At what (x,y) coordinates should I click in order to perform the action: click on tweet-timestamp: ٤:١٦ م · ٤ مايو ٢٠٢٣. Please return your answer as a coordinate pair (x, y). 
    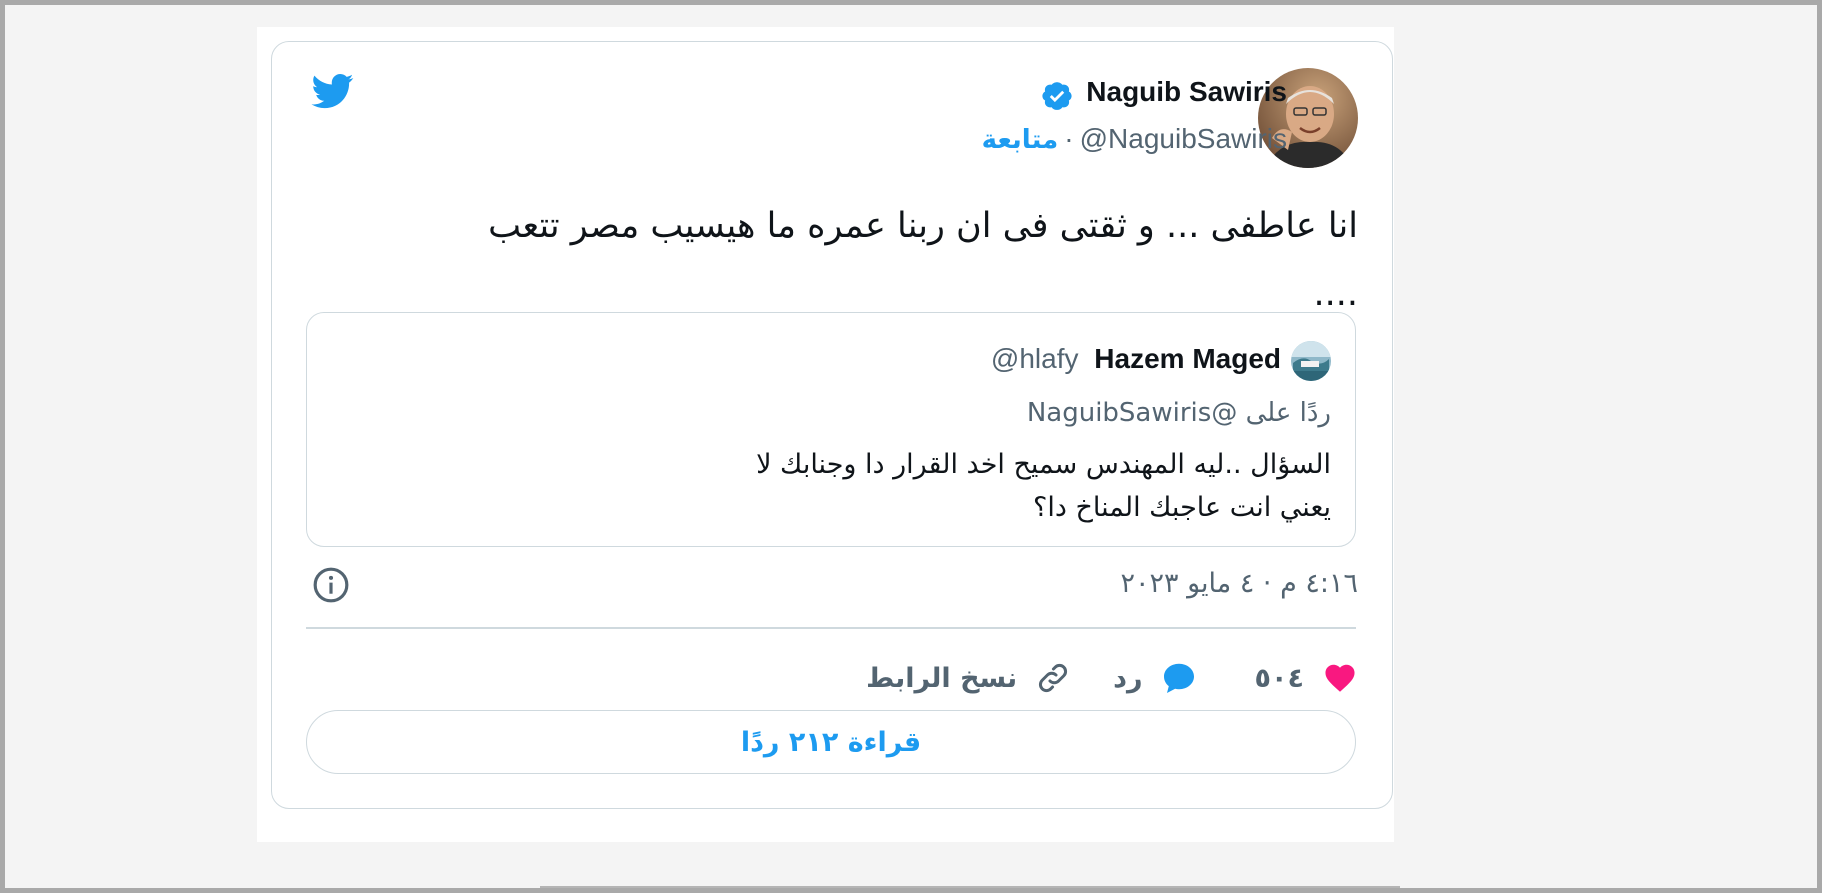
    Looking at the image, I should click on (1058, 583).